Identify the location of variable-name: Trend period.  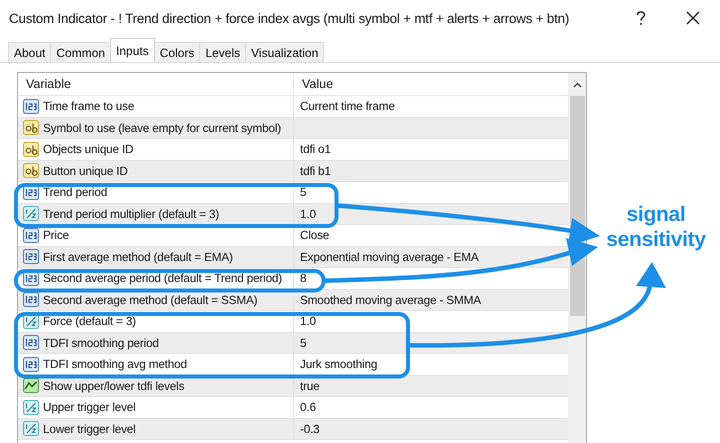
(75, 192).